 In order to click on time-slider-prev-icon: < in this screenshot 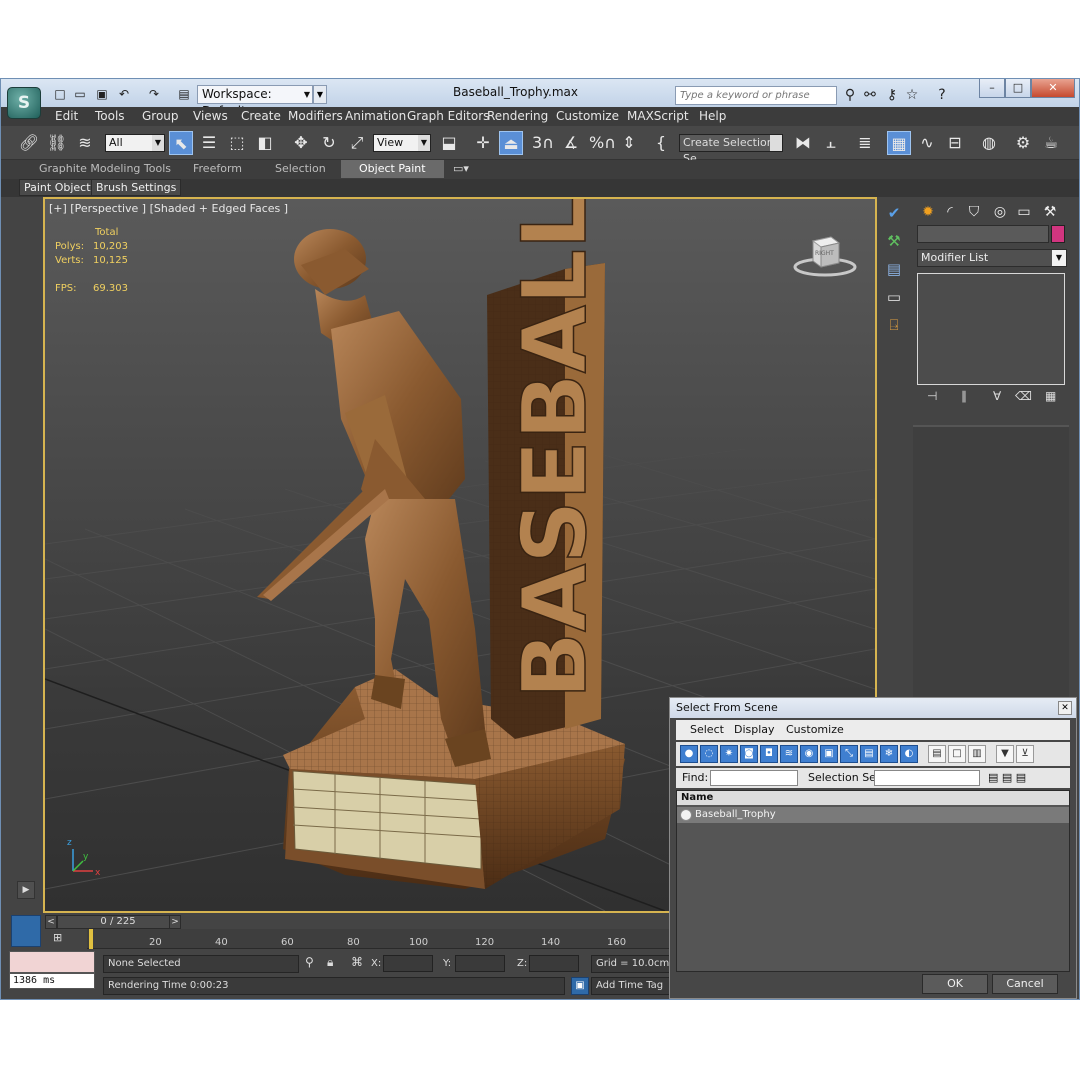, I will do `click(51, 922)`.